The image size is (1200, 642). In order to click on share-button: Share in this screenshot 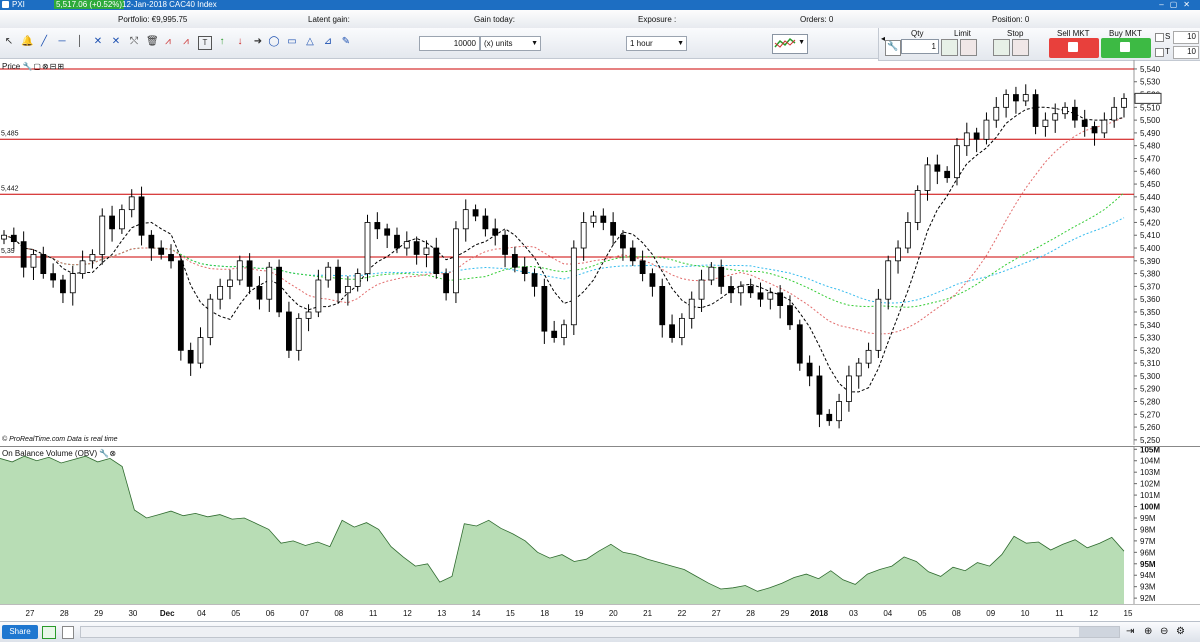, I will do `click(20, 632)`.